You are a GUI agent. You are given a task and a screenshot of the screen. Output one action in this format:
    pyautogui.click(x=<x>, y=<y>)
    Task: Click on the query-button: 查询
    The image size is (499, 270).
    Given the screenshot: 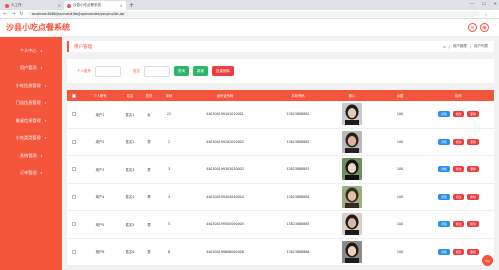 What is the action you would take?
    pyautogui.click(x=181, y=71)
    